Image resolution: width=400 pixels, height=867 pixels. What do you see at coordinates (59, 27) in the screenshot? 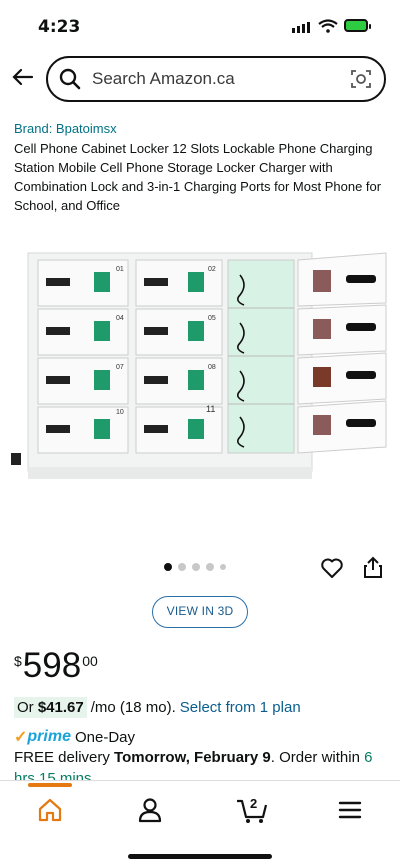
I see `status-time: 4:23` at bounding box center [59, 27].